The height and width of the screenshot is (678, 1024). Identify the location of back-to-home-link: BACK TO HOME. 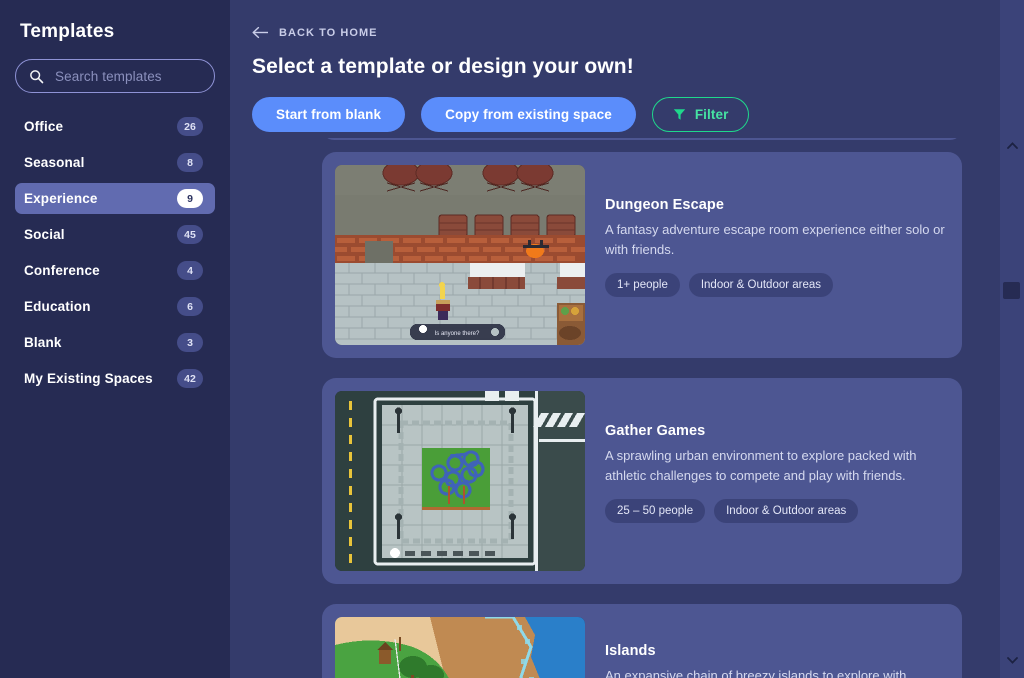
(315, 32).